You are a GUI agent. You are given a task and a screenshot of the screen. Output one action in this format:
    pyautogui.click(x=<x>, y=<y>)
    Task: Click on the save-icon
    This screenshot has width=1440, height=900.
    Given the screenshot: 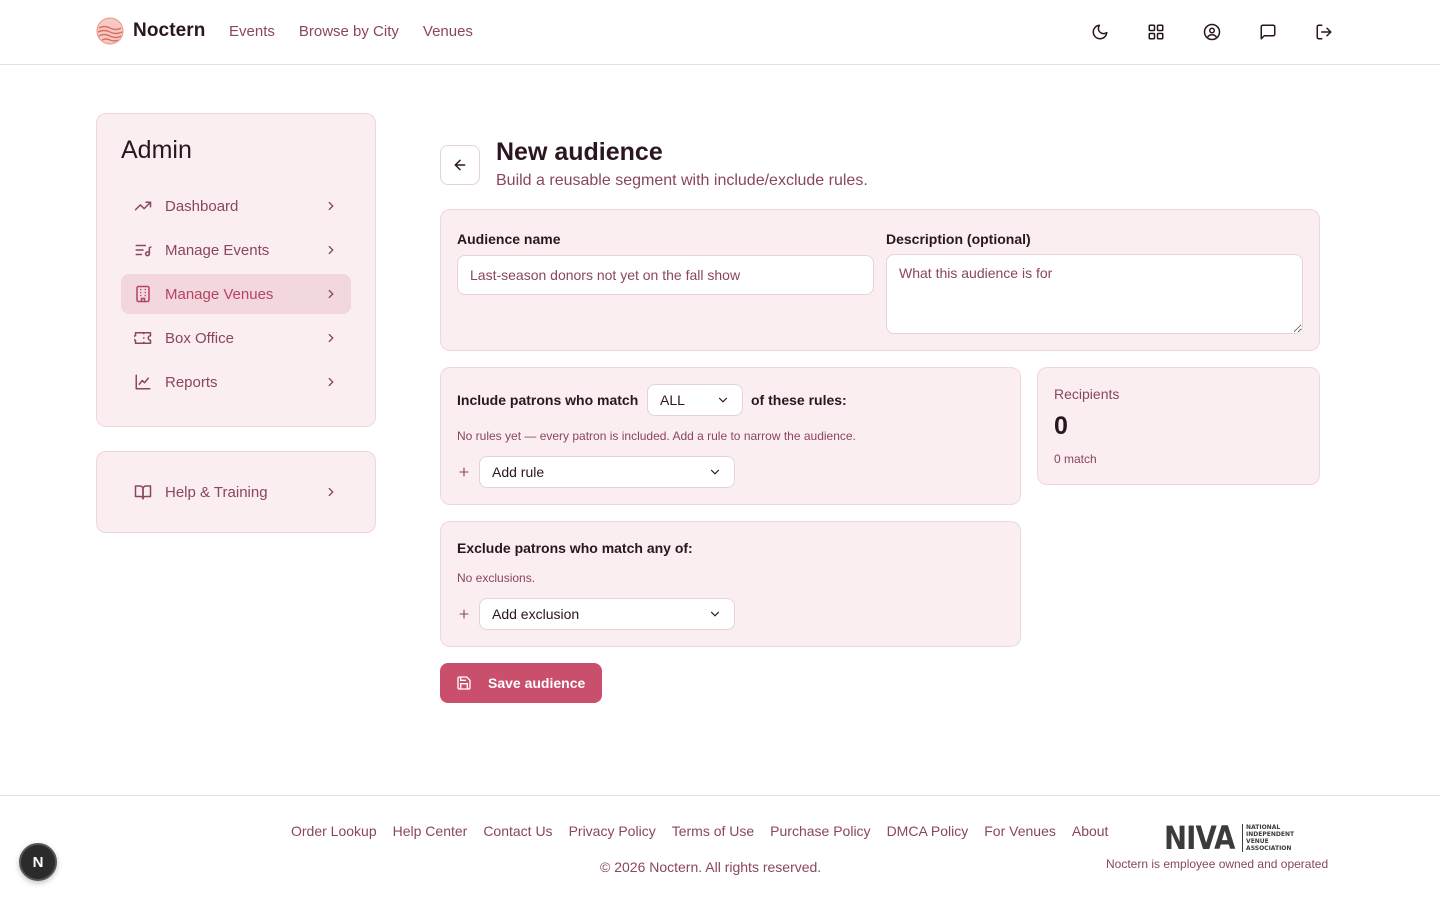 What is the action you would take?
    pyautogui.click(x=464, y=683)
    